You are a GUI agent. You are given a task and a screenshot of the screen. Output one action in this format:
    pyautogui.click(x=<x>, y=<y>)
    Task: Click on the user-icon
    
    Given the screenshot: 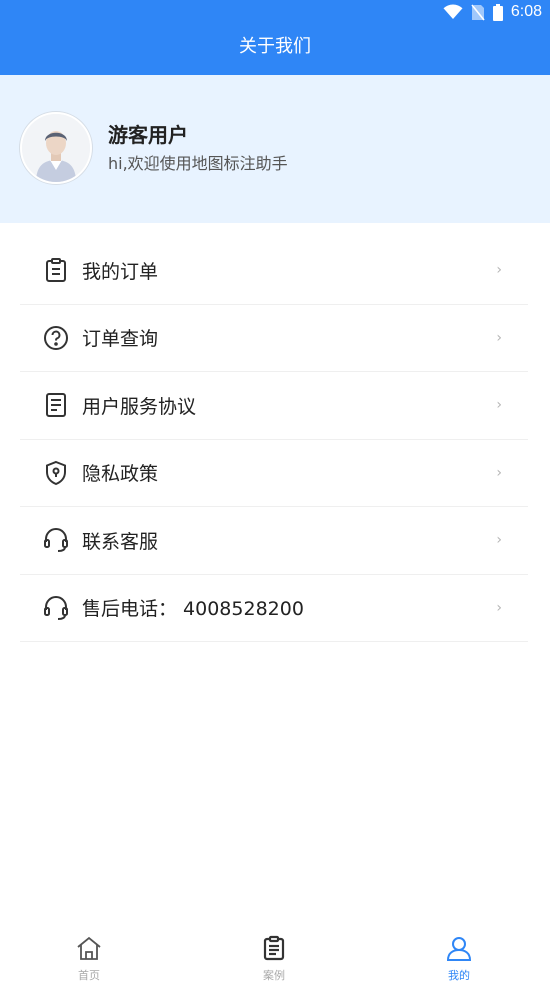 What is the action you would take?
    pyautogui.click(x=459, y=949)
    